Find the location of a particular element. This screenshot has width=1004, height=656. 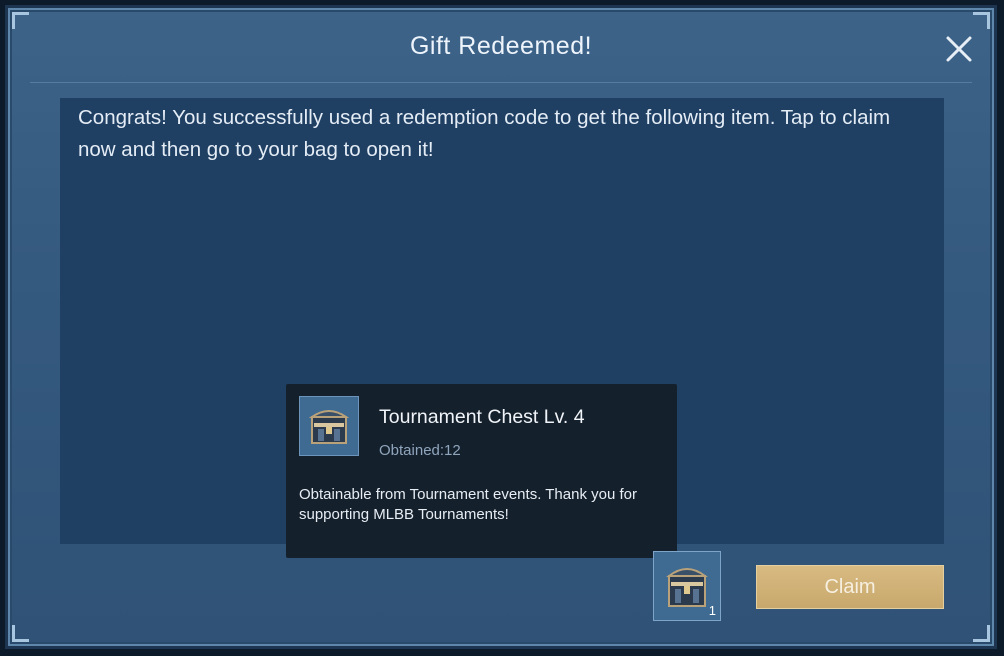

title-divider is located at coordinates (501, 82).